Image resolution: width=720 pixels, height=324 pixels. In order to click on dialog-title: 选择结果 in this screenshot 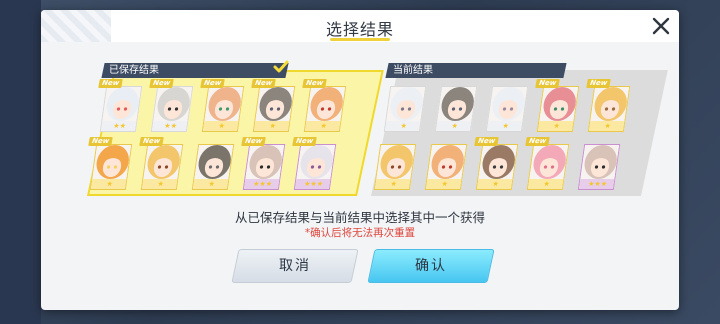, I will do `click(359, 29)`.